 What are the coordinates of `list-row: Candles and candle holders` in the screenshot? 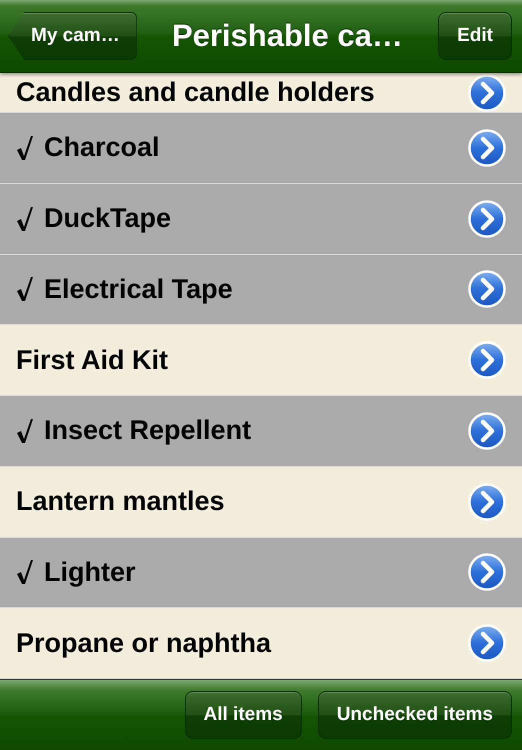 It's located at (261, 93).